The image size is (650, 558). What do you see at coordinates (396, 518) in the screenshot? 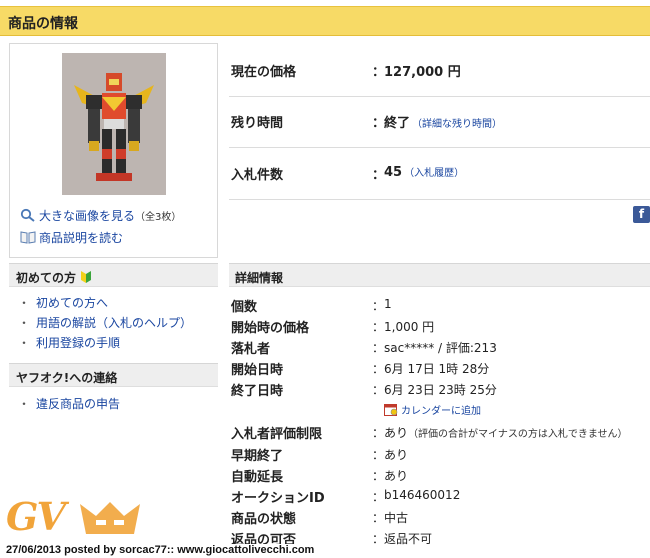
I see `detail-value-condition: 中古` at bounding box center [396, 518].